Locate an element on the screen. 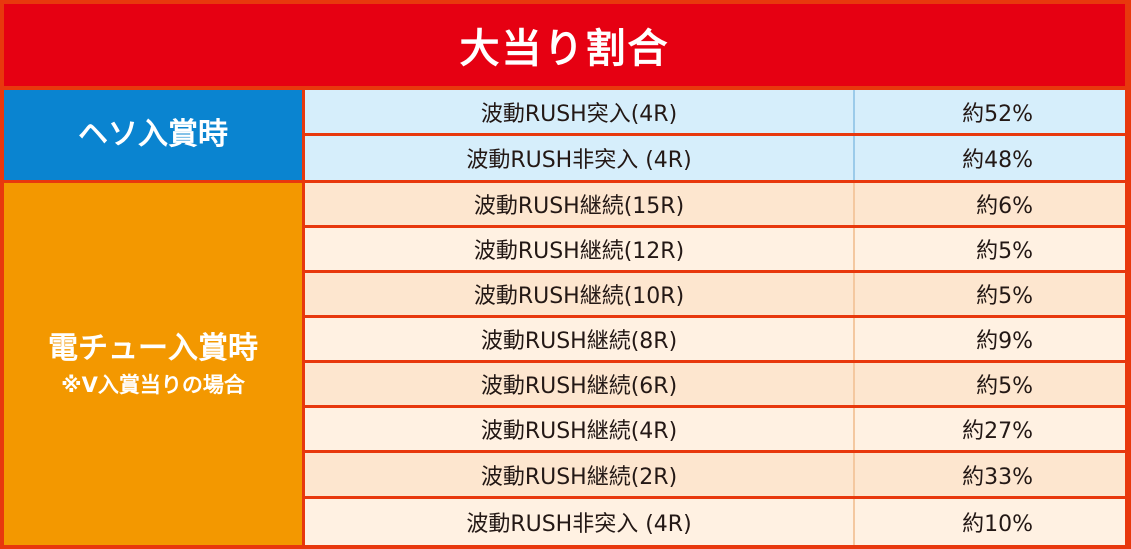 The height and width of the screenshot is (549, 1131). row-category: 波動RUSH継続(12R) is located at coordinates (580, 249).